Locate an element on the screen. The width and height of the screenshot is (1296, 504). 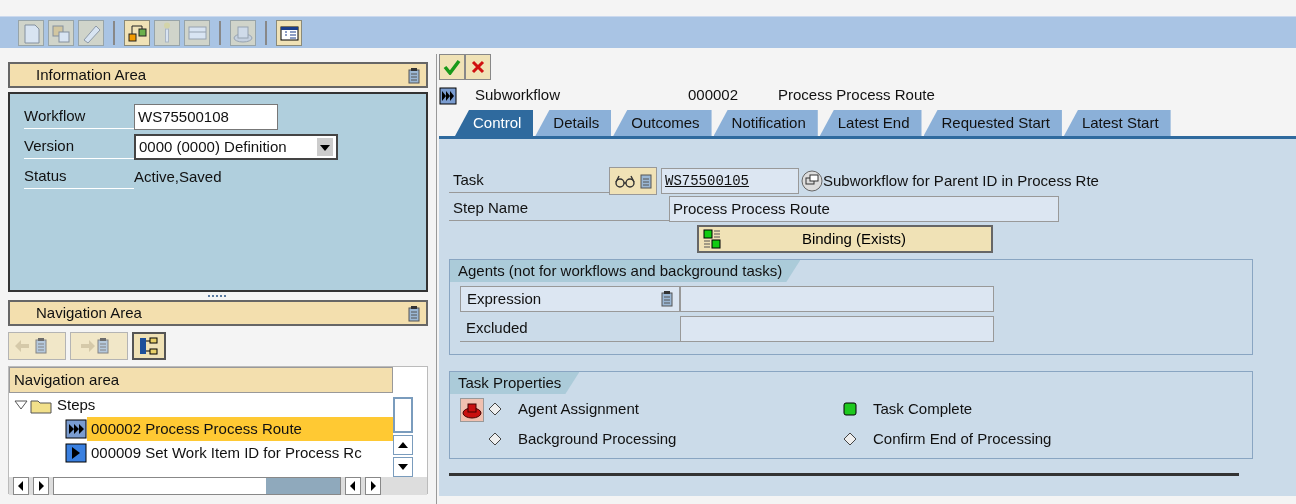
field-label: Expression is located at coordinates (504, 298).